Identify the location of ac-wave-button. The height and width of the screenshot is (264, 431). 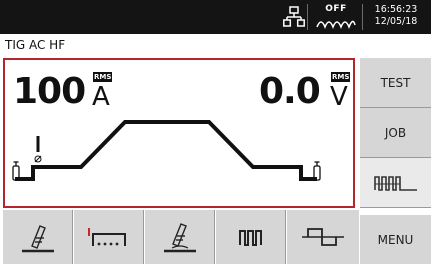
(323, 237).